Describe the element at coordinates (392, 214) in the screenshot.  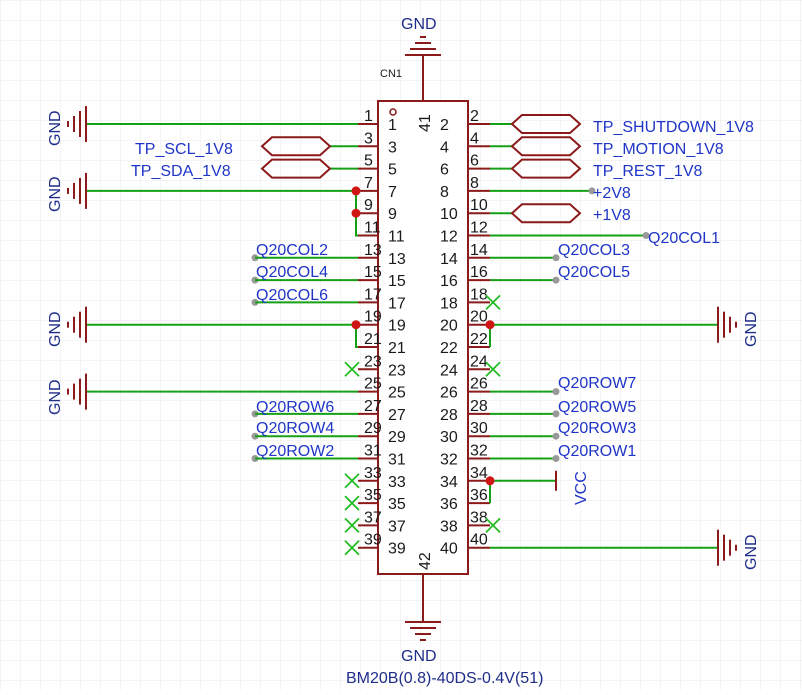
I see `pin-number-inner-9: 9` at that location.